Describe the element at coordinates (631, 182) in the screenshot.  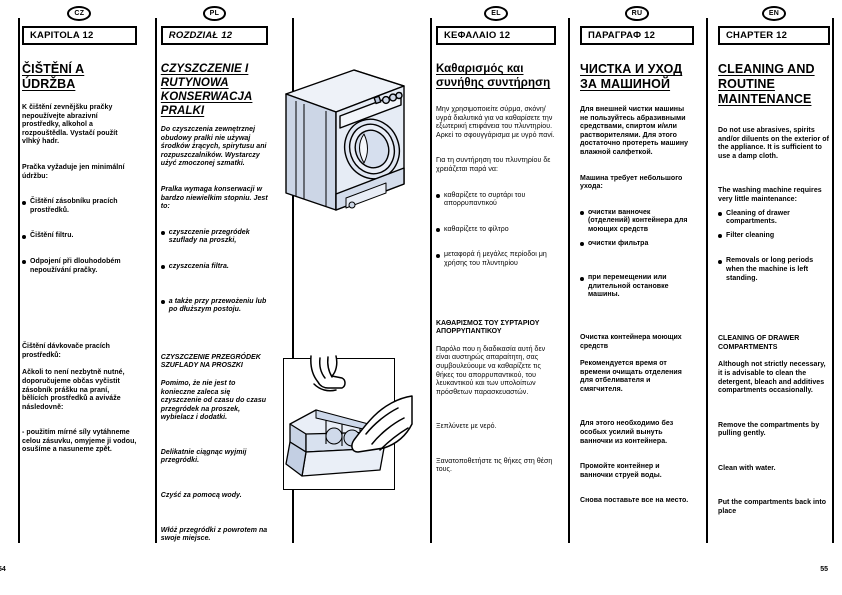
I see `paragraph: Машина требует небольшого ухода:` at that location.